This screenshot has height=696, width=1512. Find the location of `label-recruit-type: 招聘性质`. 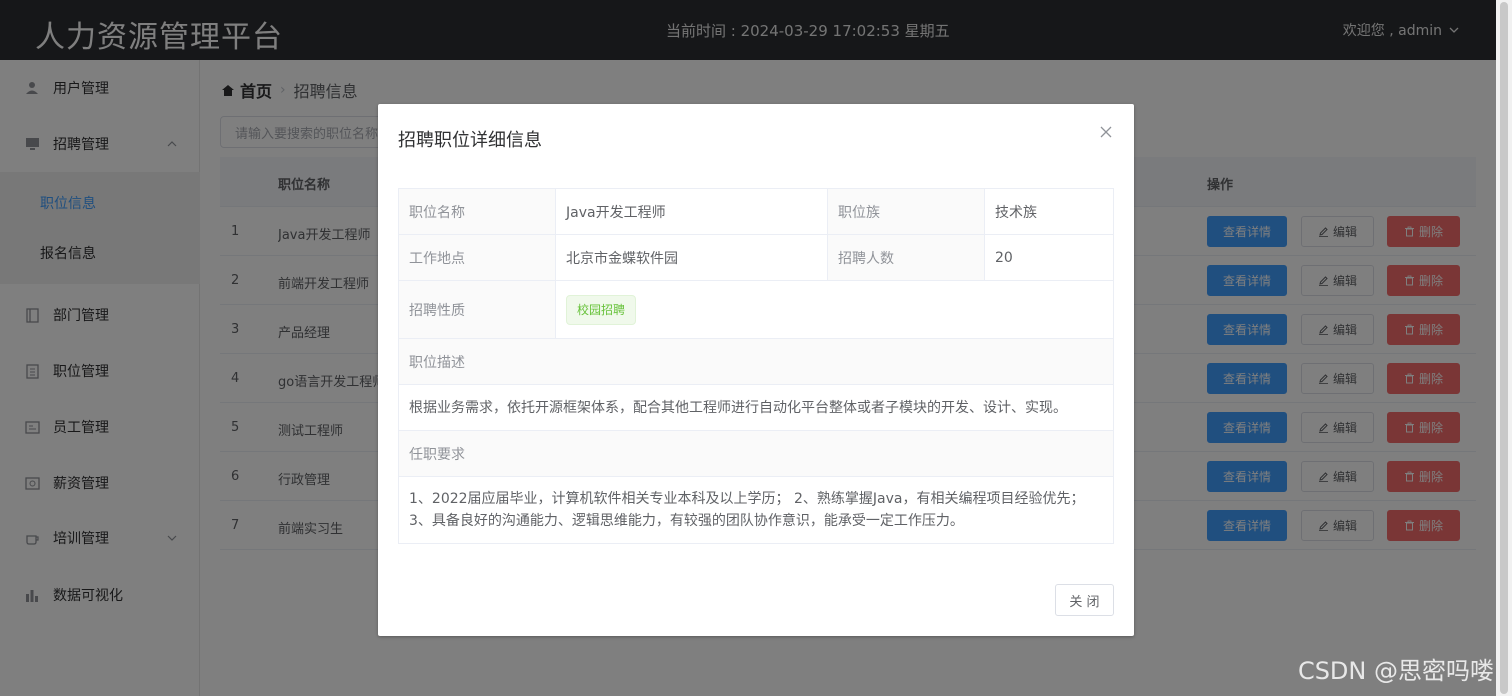

label-recruit-type: 招聘性质 is located at coordinates (477, 309).